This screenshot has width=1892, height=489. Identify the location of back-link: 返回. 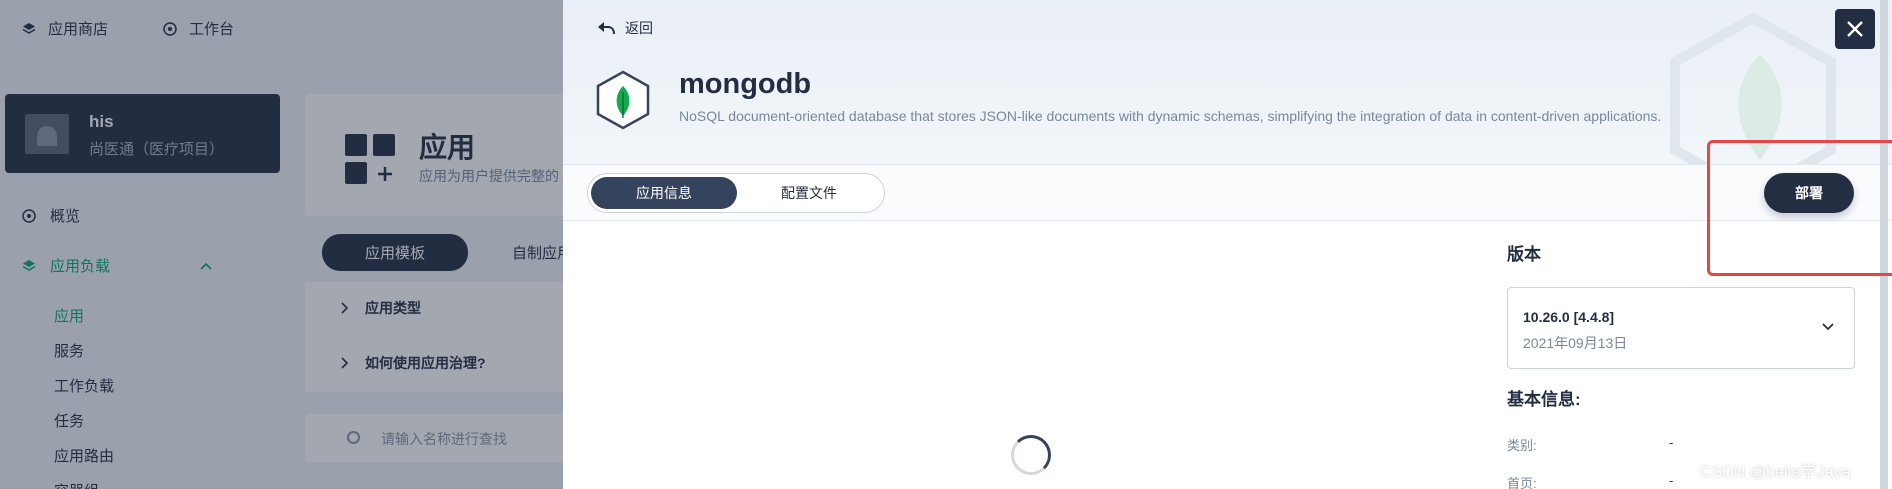
(625, 28).